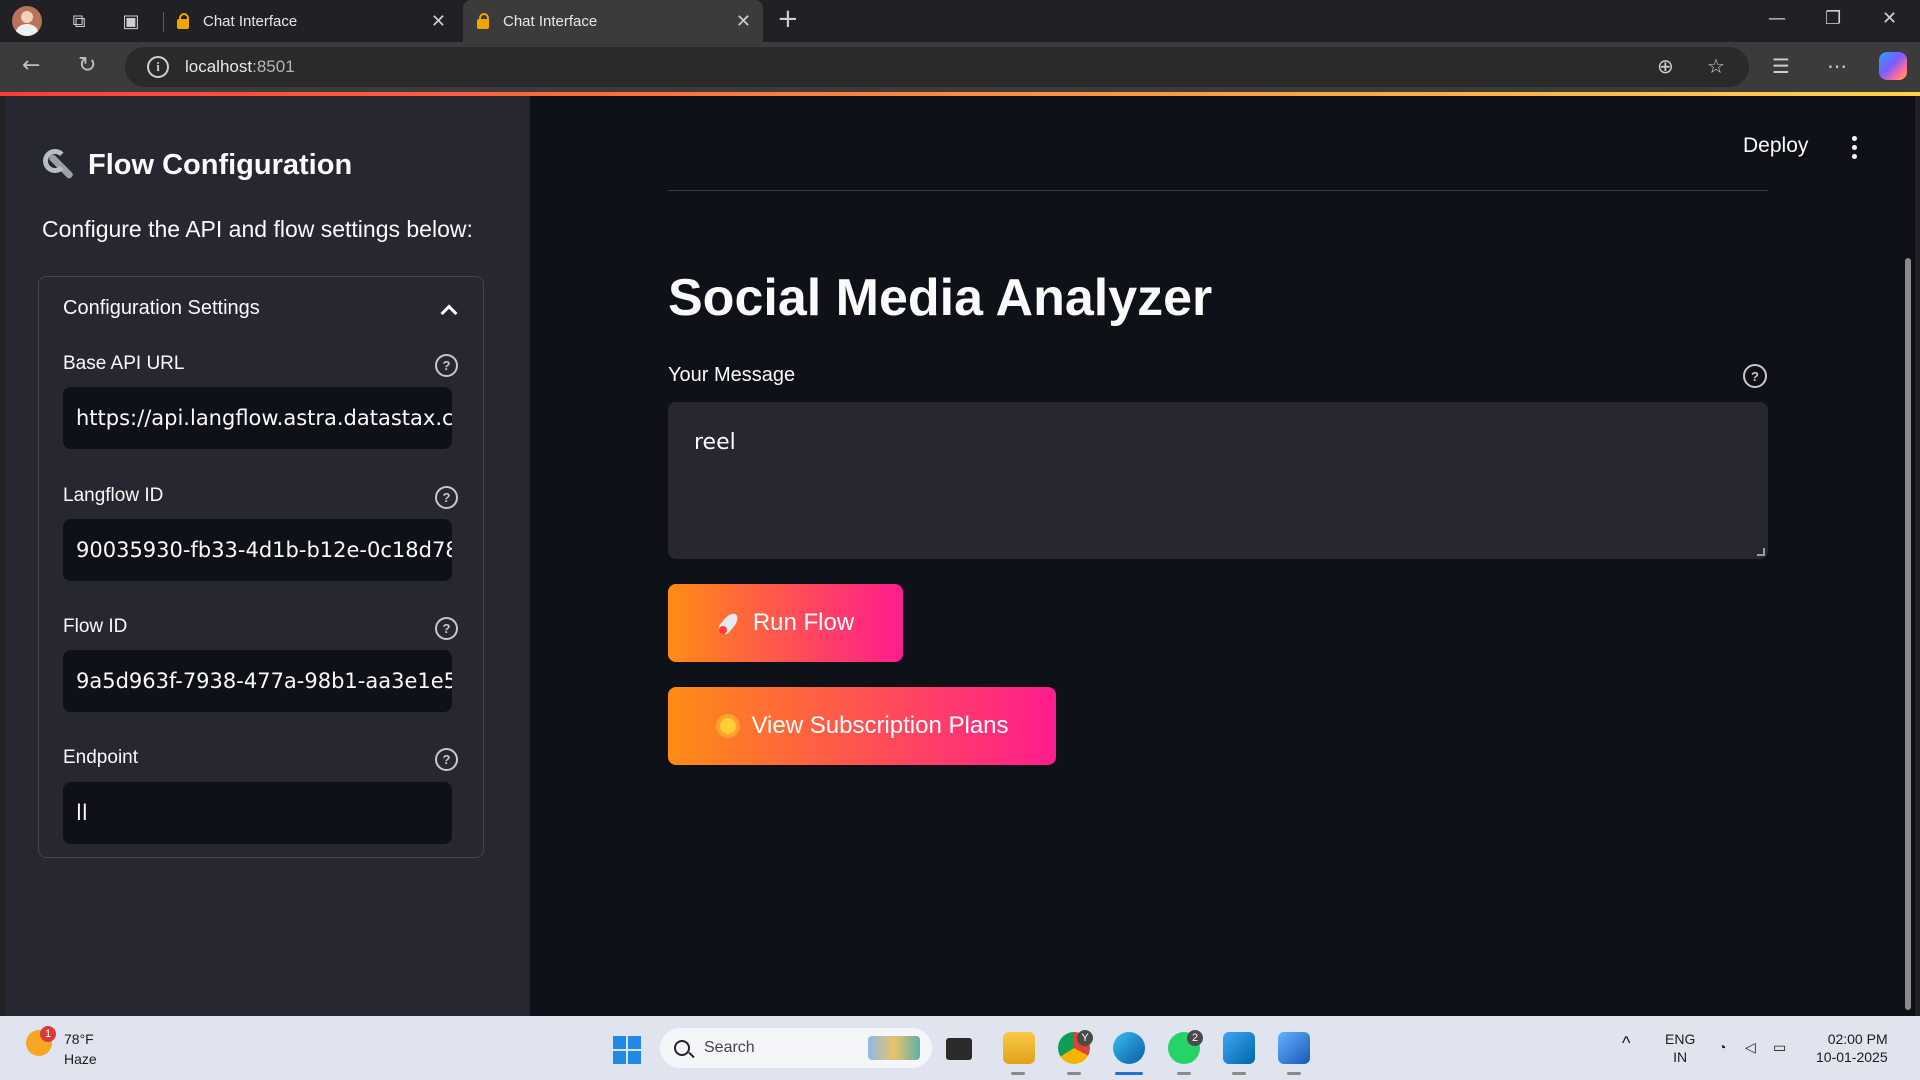 This screenshot has width=1920, height=1080. Describe the element at coordinates (220, 164) in the screenshot. I see `sidebar-title-text: Flow Configuration` at that location.